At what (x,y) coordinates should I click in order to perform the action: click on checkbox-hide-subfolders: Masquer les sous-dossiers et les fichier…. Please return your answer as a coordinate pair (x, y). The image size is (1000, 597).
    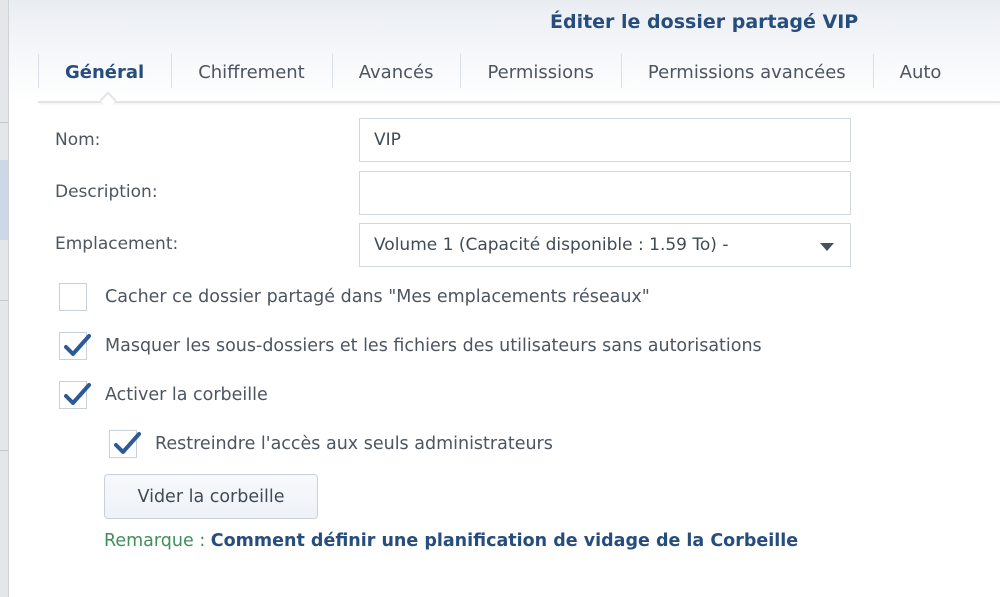
    Looking at the image, I should click on (410, 346).